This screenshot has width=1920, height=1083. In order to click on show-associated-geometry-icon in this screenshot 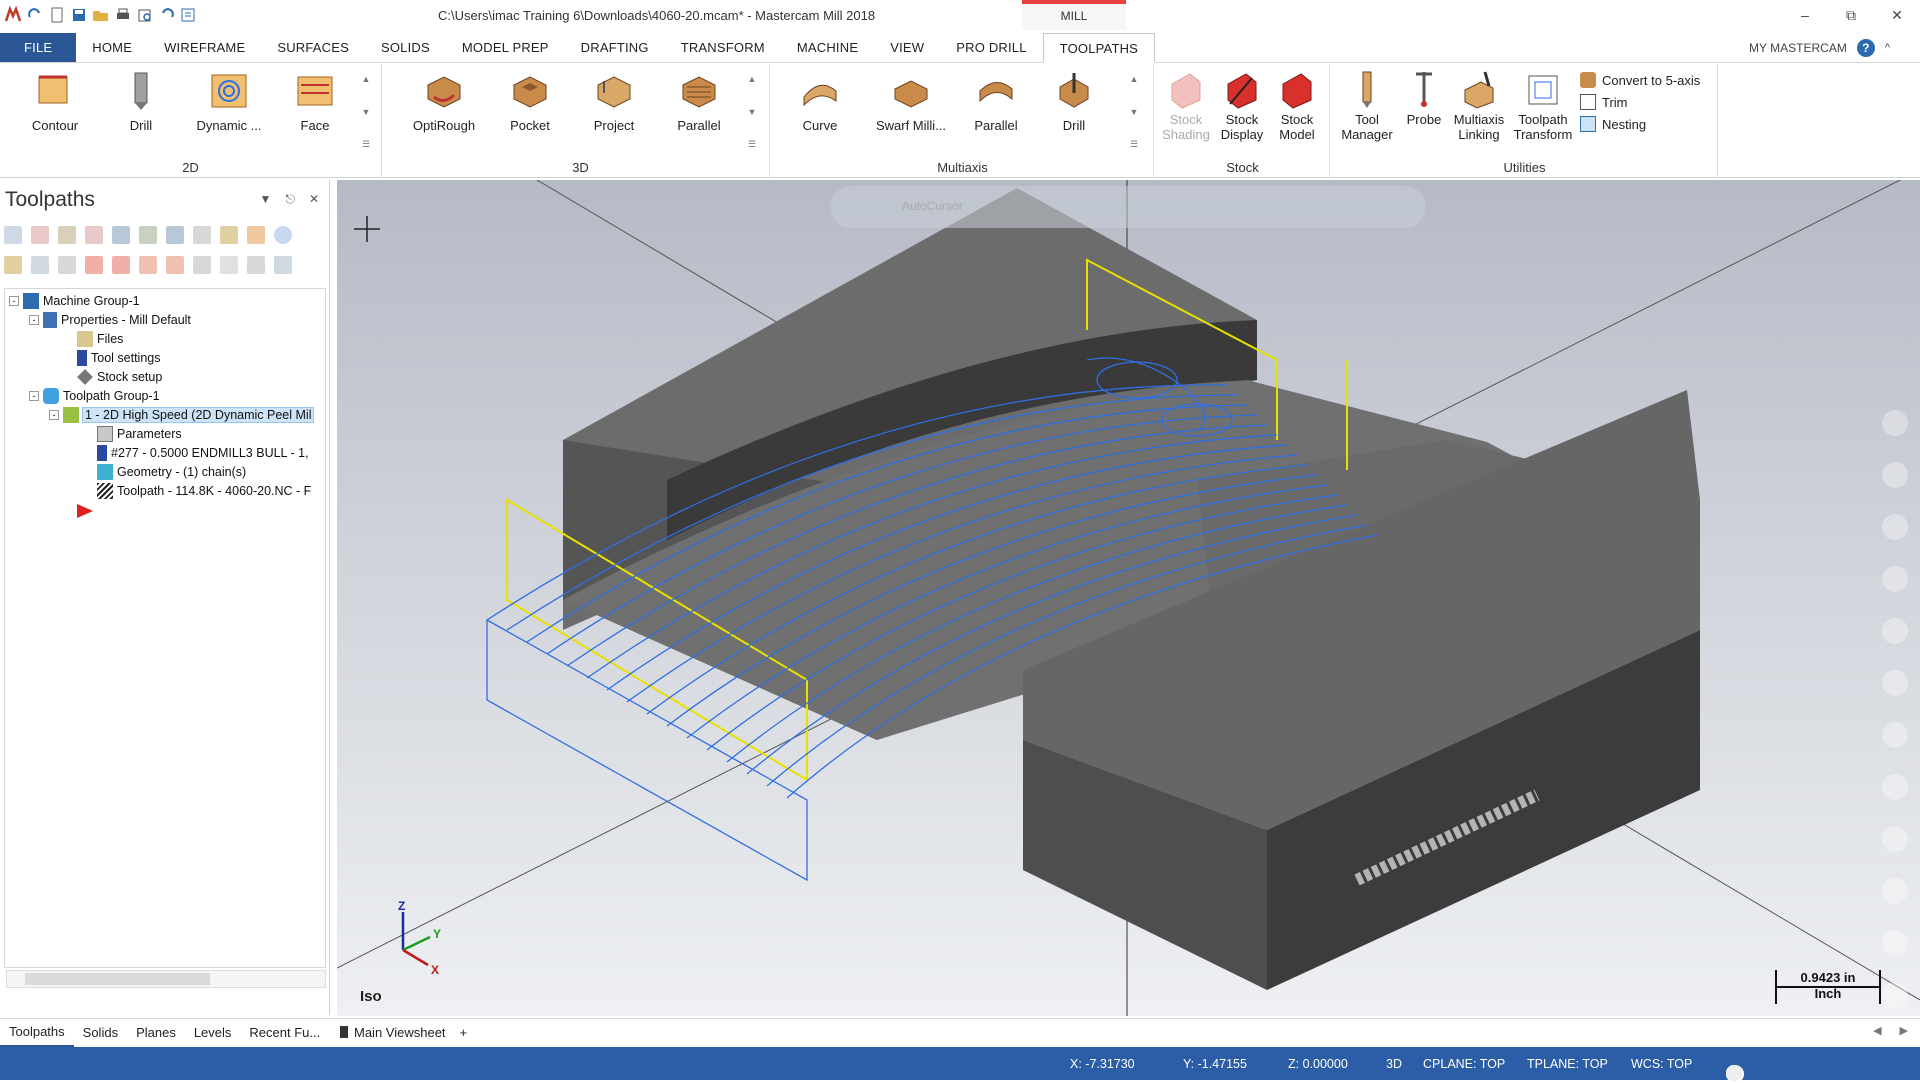, I will do `click(229, 265)`.